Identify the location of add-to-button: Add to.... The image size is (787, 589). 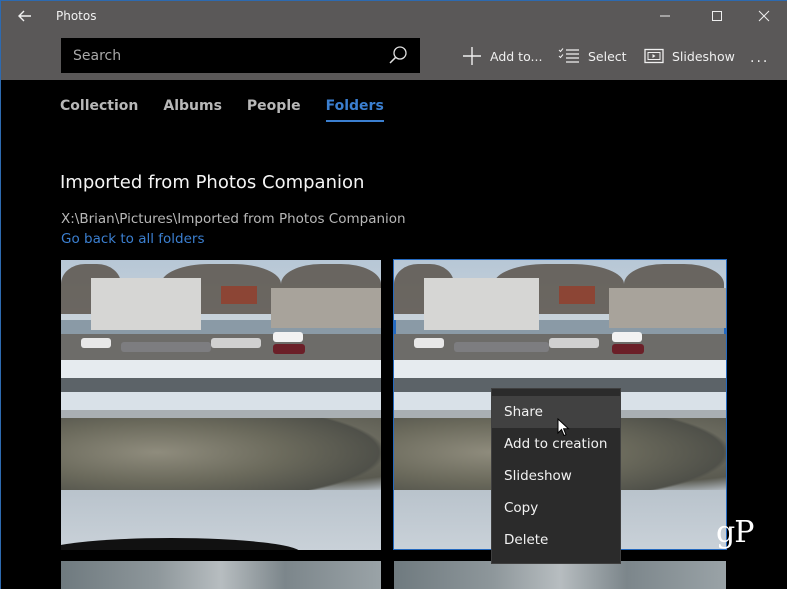
(502, 56).